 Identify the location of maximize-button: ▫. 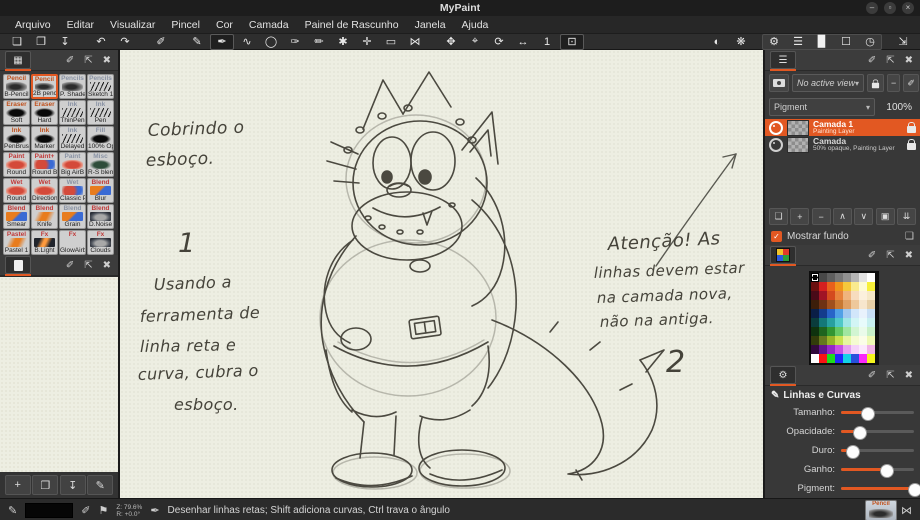
(890, 8).